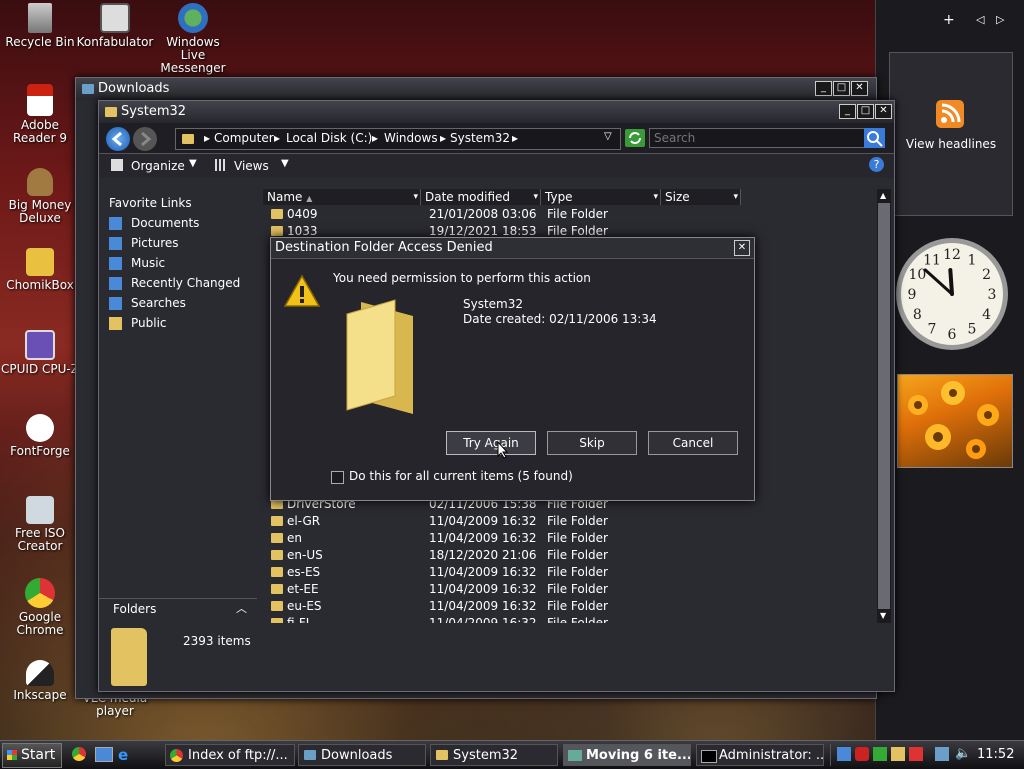 Image resolution: width=1024 pixels, height=769 pixels. What do you see at coordinates (874, 138) in the screenshot?
I see `search-button` at bounding box center [874, 138].